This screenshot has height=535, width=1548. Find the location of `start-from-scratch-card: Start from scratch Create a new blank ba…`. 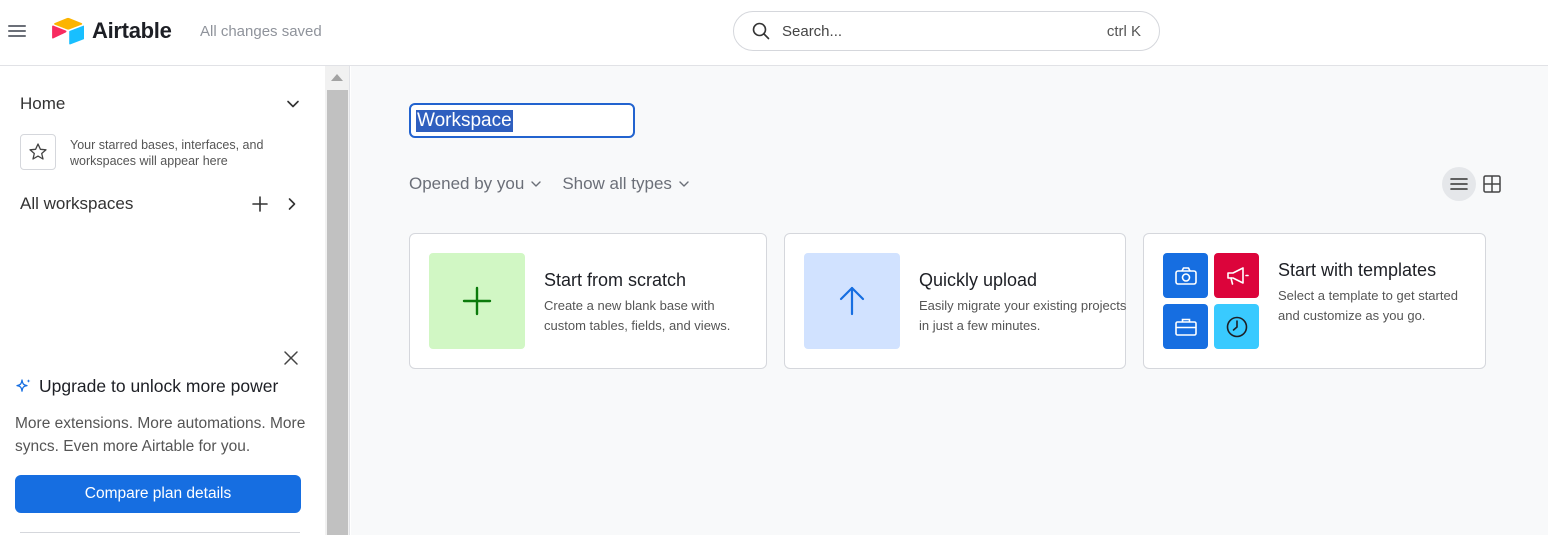

start-from-scratch-card: Start from scratch Create a new blank ba… is located at coordinates (588, 301).